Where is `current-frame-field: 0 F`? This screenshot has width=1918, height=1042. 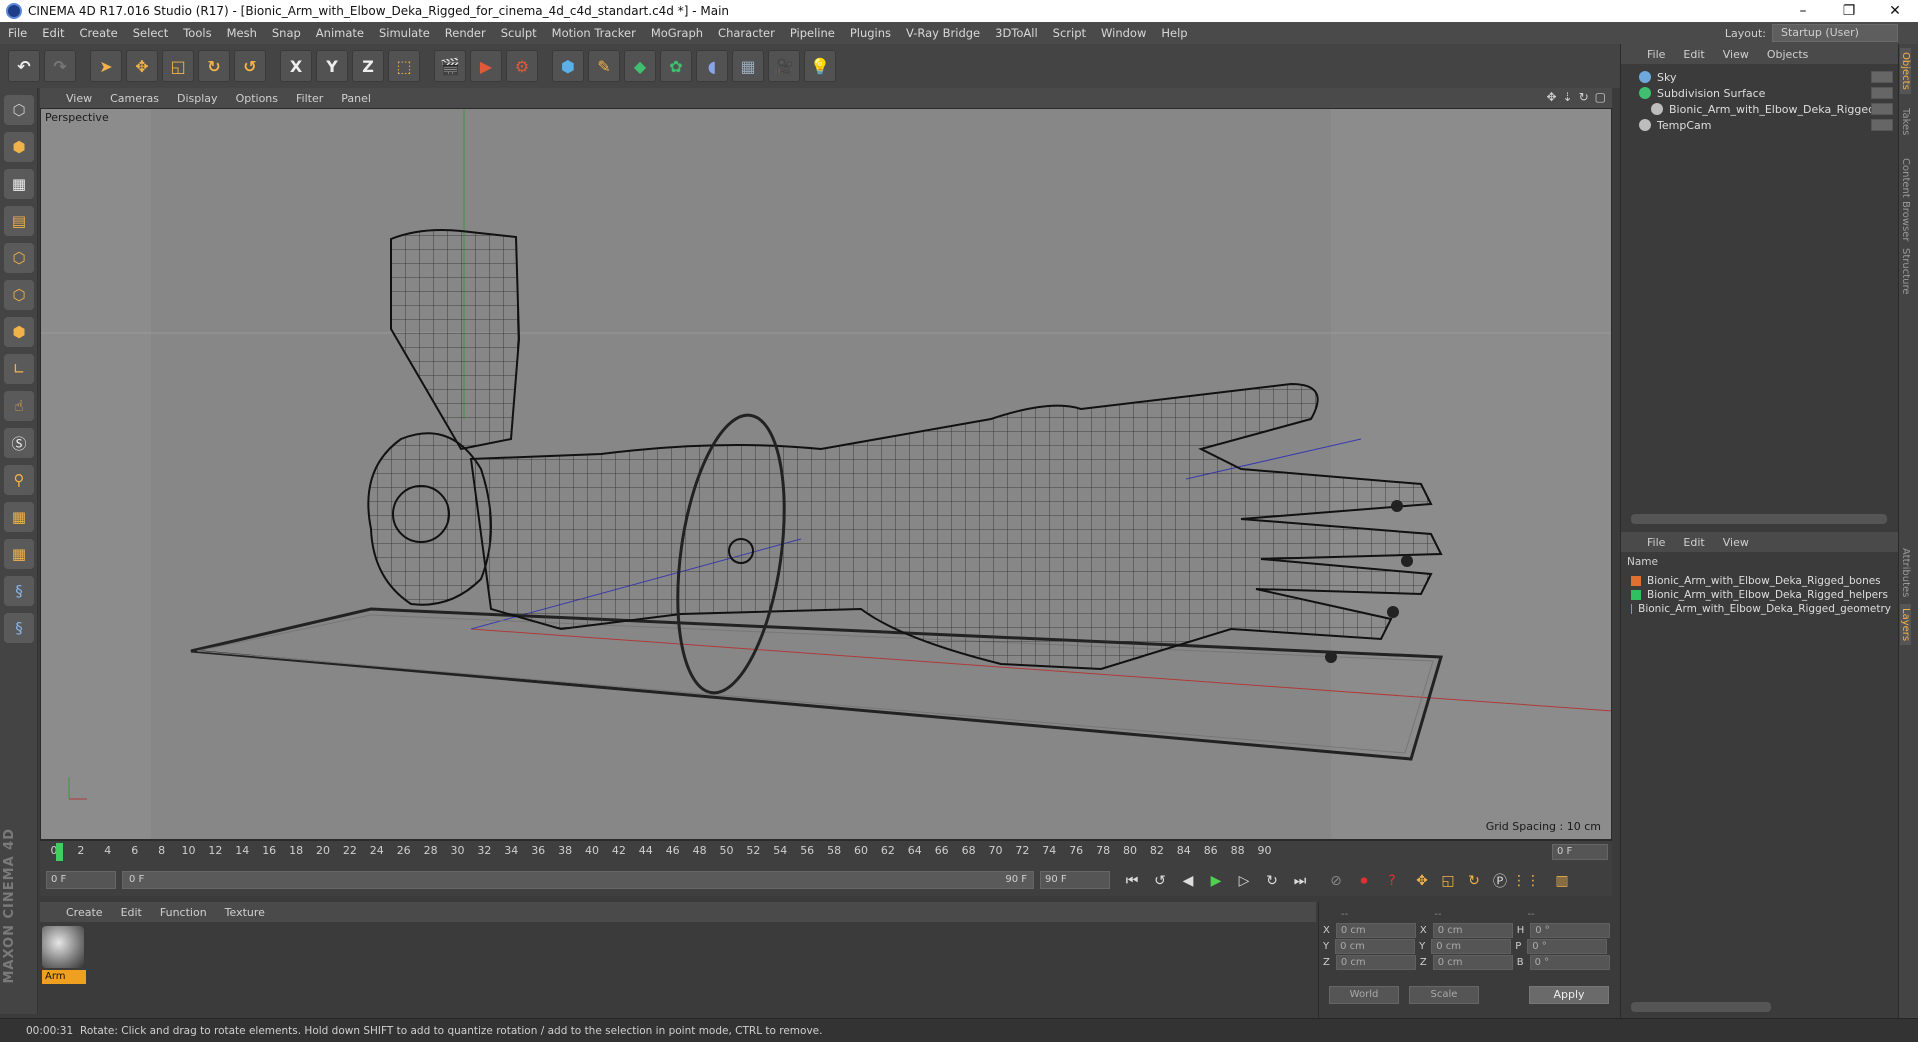
current-frame-field: 0 F is located at coordinates (1580, 852).